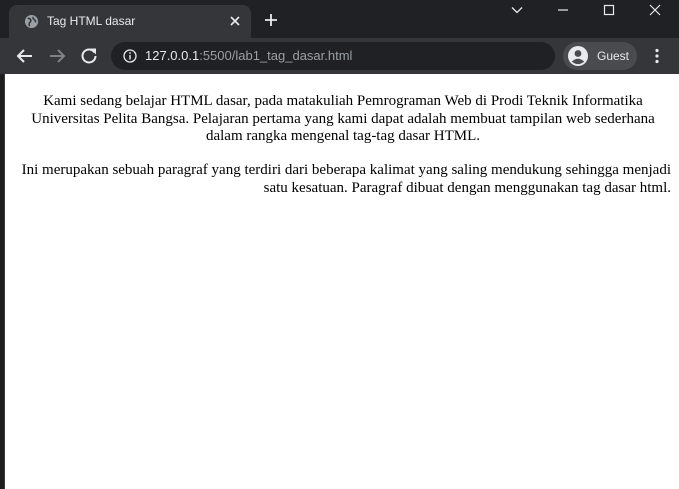  Describe the element at coordinates (271, 20) in the screenshot. I see `plus-icon` at that location.